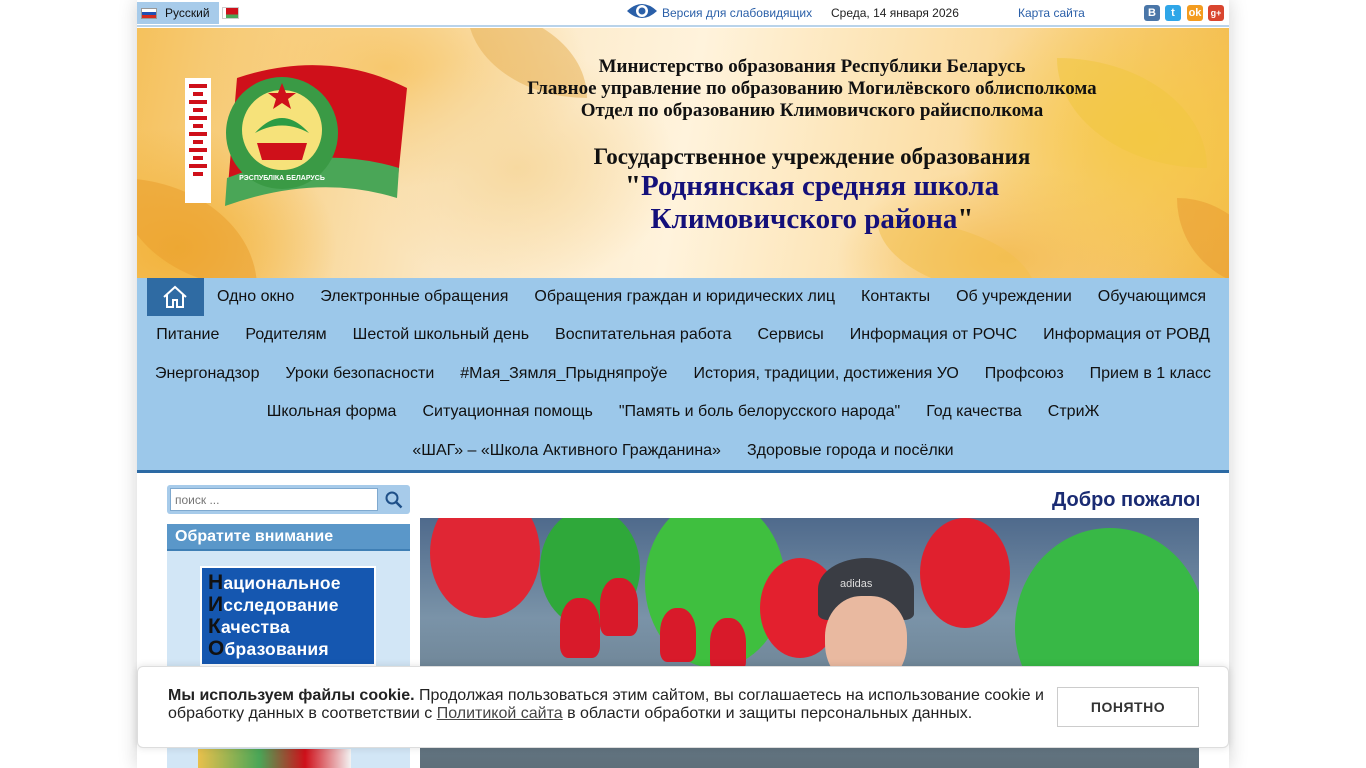  What do you see at coordinates (759, 412) in the screenshot?
I see `nav-item: "Память и боль белорусского народа"` at bounding box center [759, 412].